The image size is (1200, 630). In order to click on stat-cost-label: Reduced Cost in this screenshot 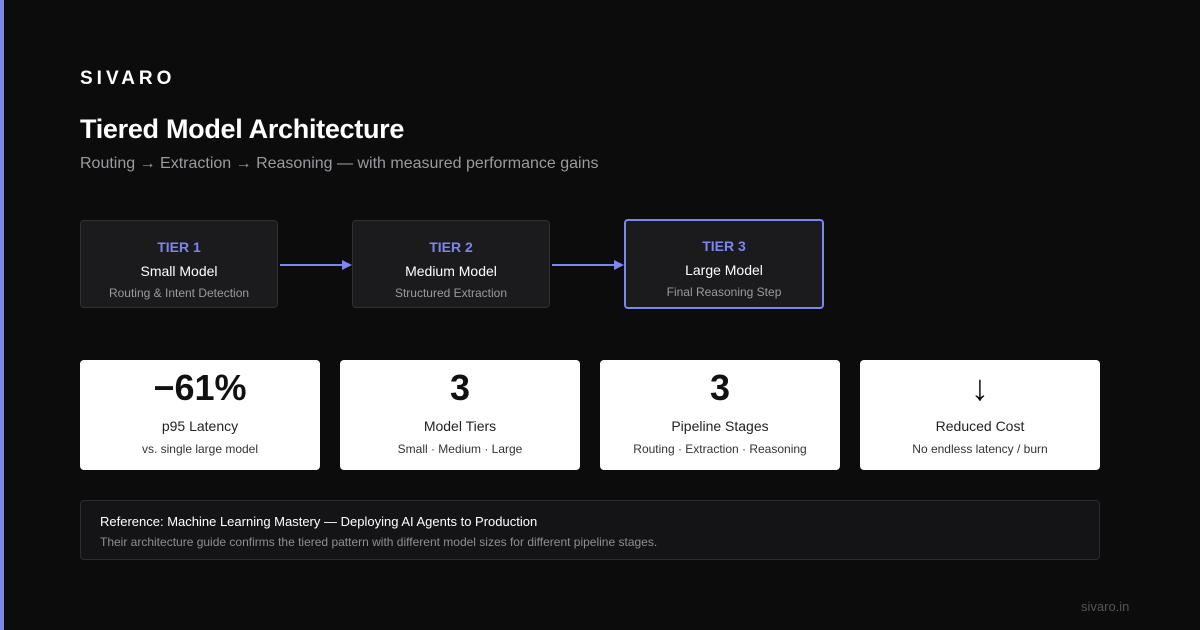, I will do `click(980, 426)`.